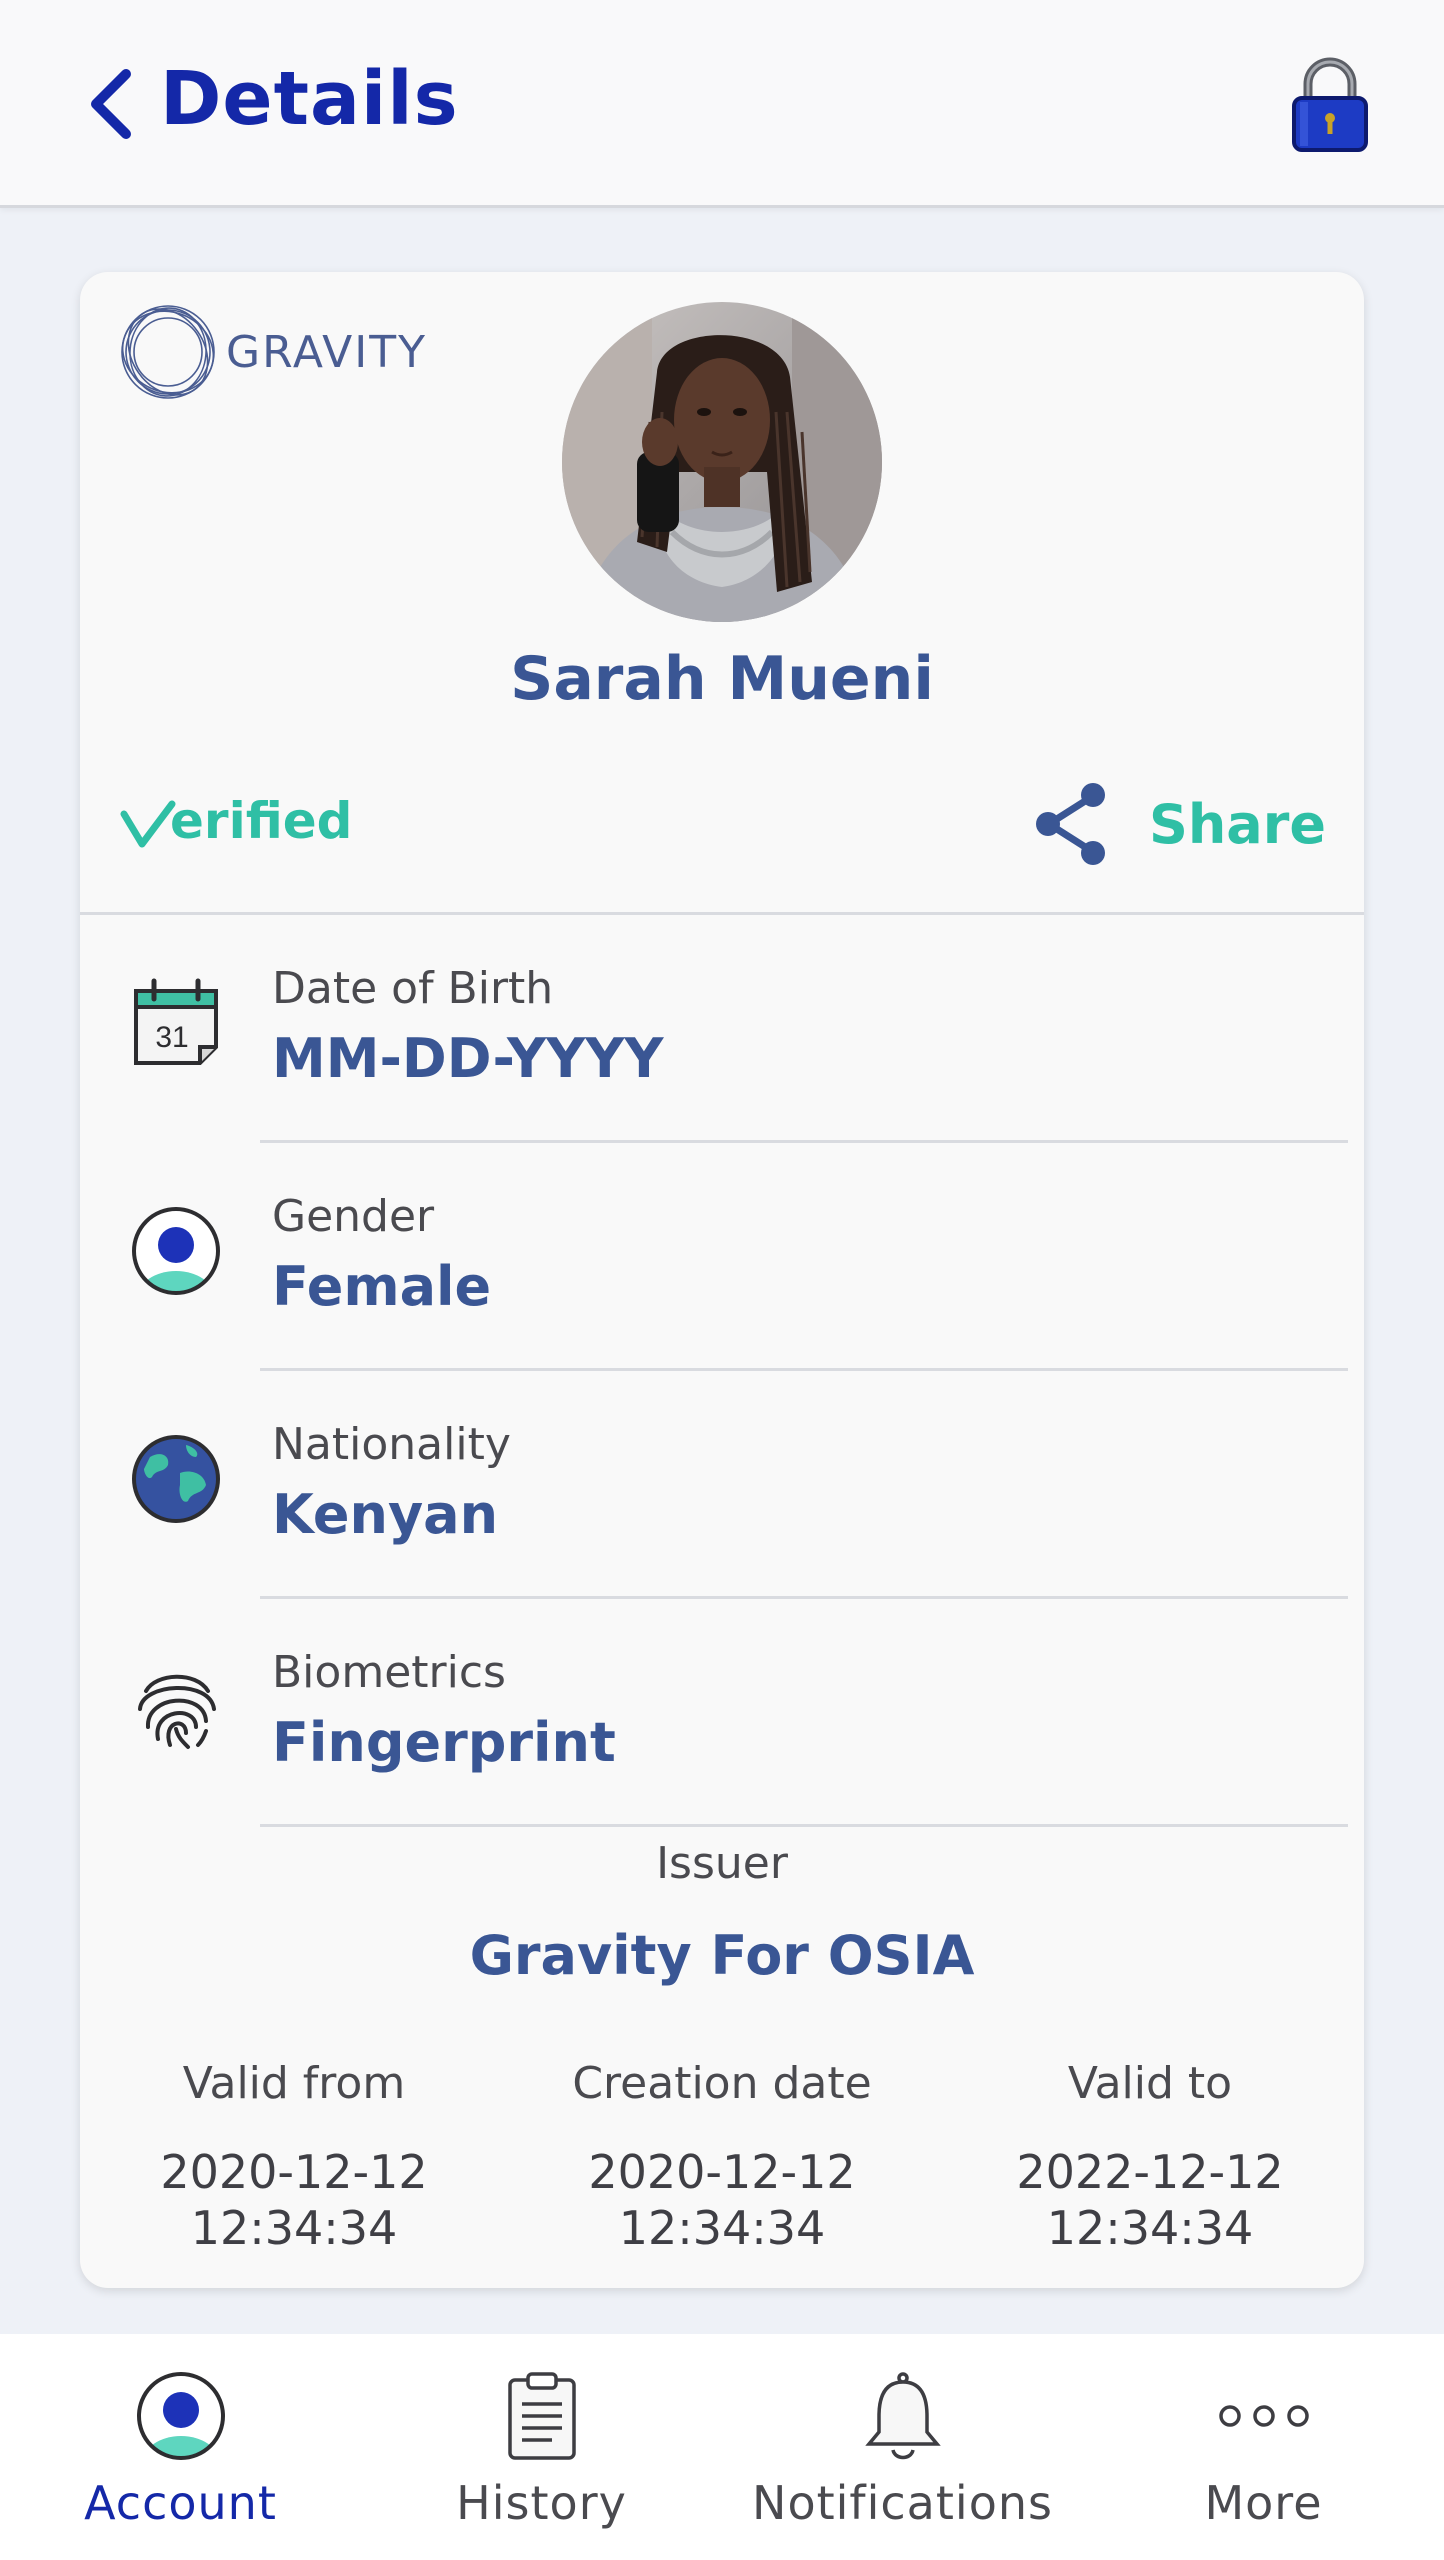  Describe the element at coordinates (722, 2083) in the screenshot. I see `date-title: Creation date` at that location.